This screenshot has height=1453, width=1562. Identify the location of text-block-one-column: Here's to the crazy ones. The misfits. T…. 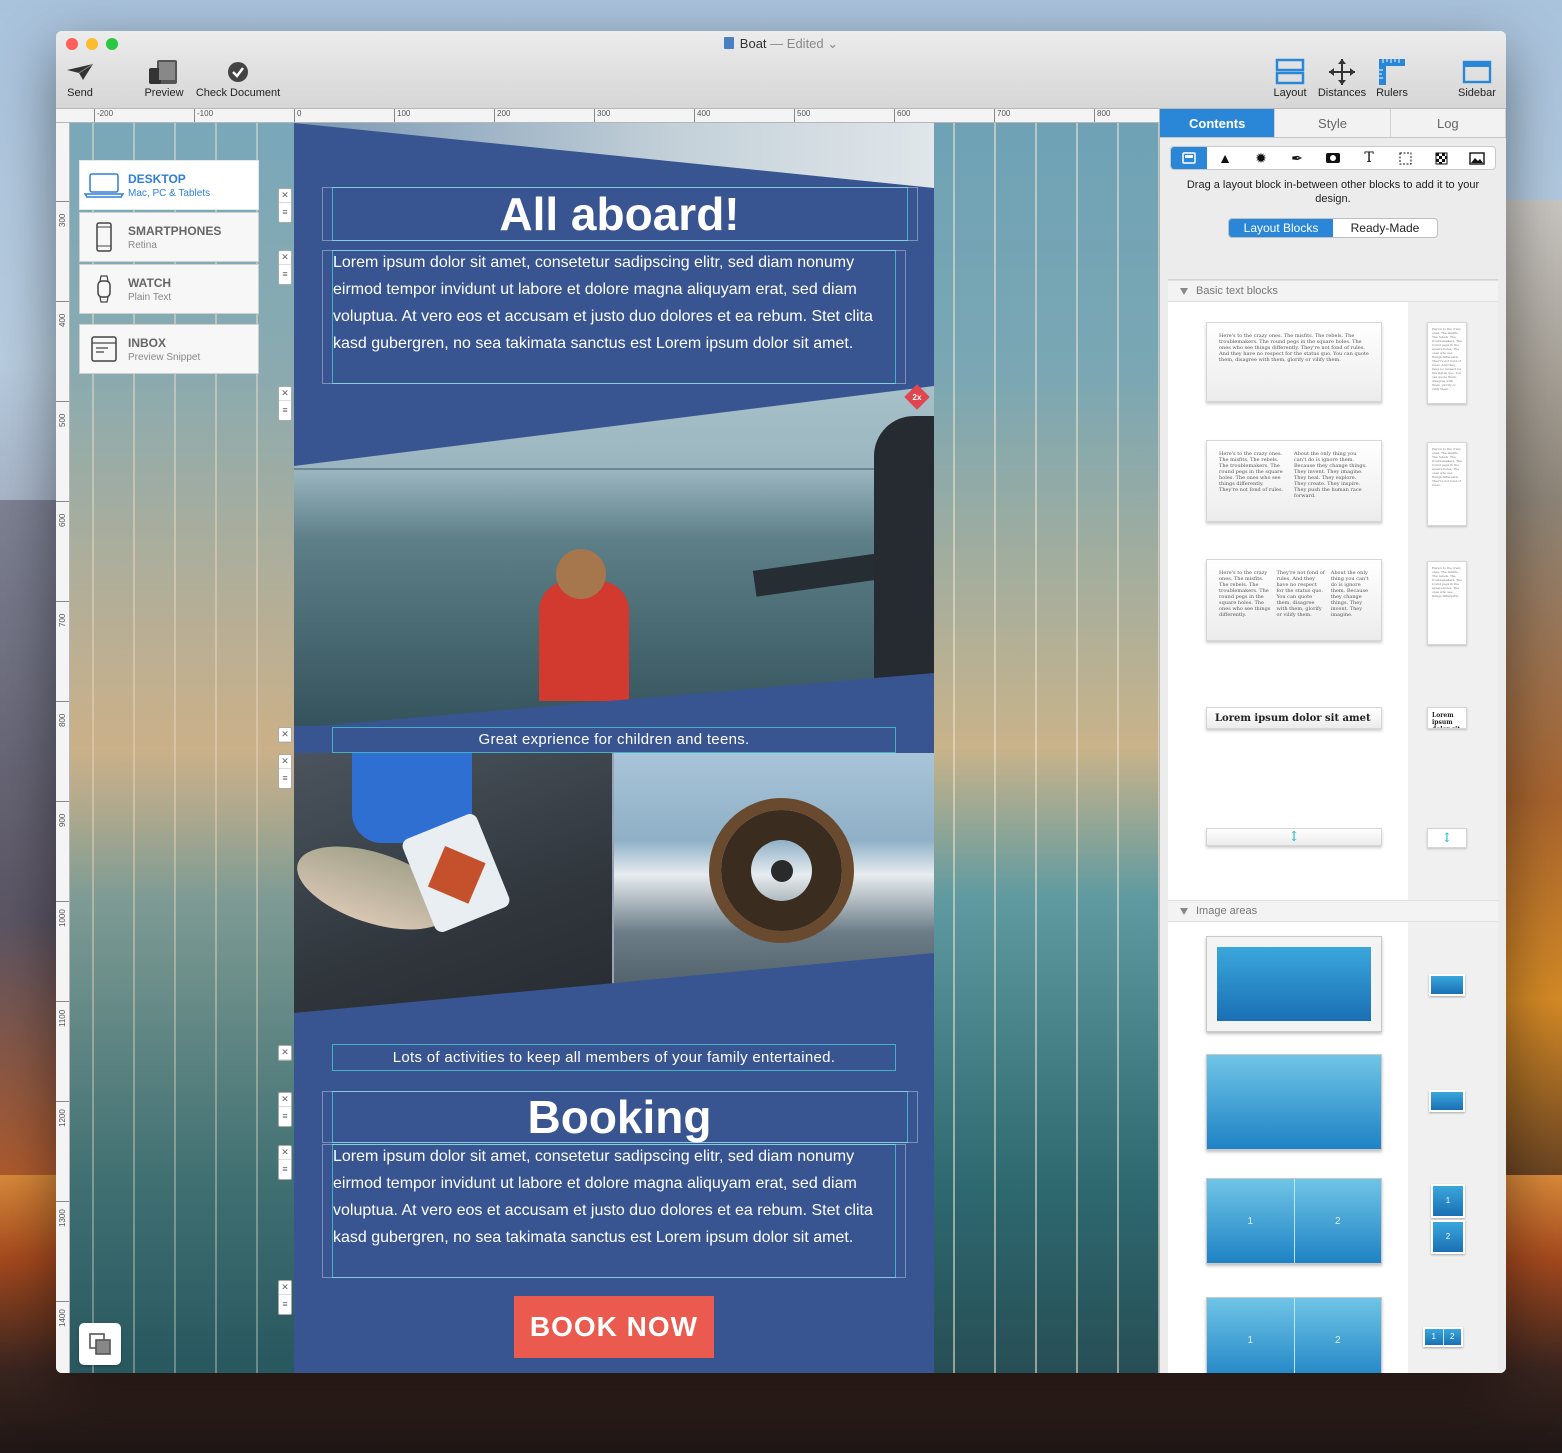
(1294, 362).